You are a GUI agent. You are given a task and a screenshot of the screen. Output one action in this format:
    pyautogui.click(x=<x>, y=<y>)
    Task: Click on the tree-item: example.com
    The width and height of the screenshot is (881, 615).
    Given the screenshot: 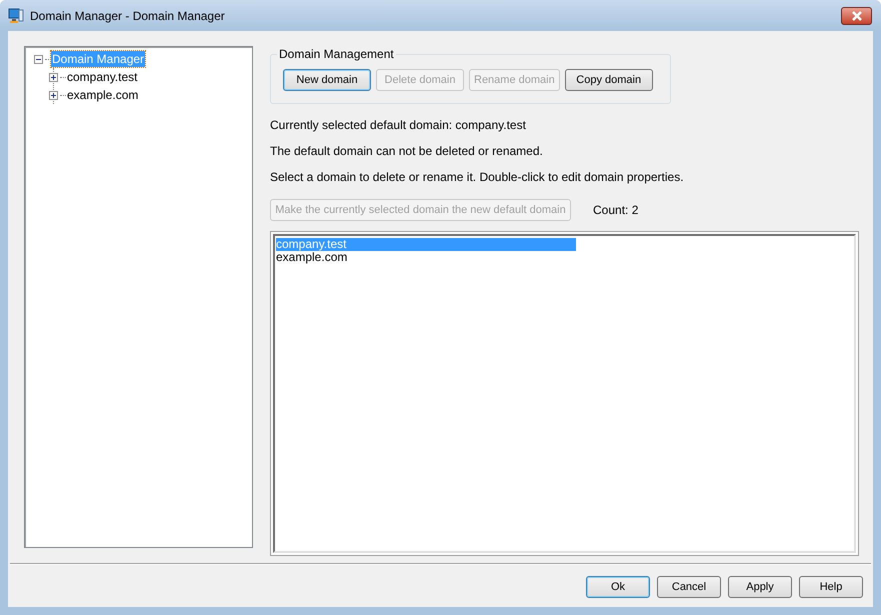 What is the action you would take?
    pyautogui.click(x=103, y=95)
    